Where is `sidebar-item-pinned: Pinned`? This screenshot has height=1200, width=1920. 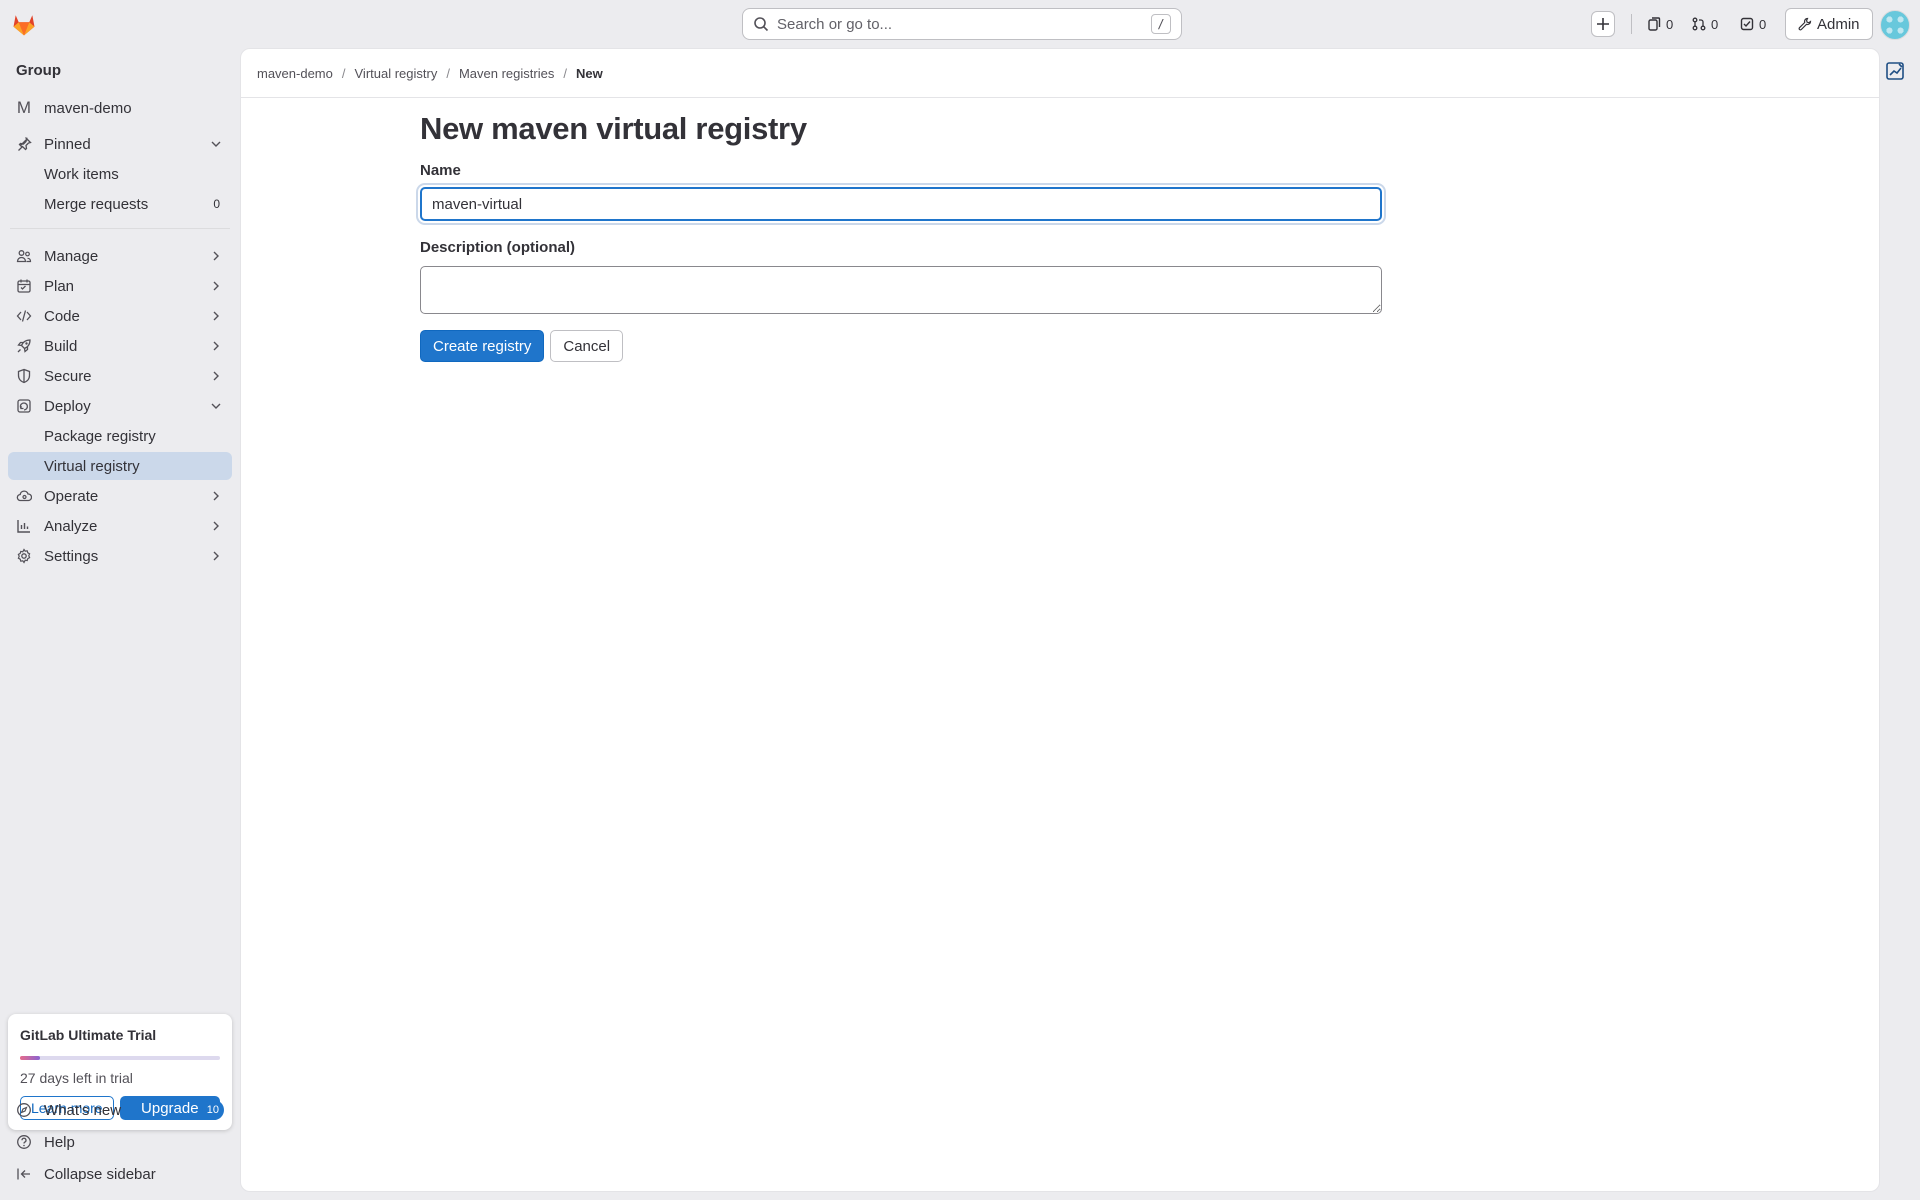
sidebar-item-pinned: Pinned is located at coordinates (120, 144).